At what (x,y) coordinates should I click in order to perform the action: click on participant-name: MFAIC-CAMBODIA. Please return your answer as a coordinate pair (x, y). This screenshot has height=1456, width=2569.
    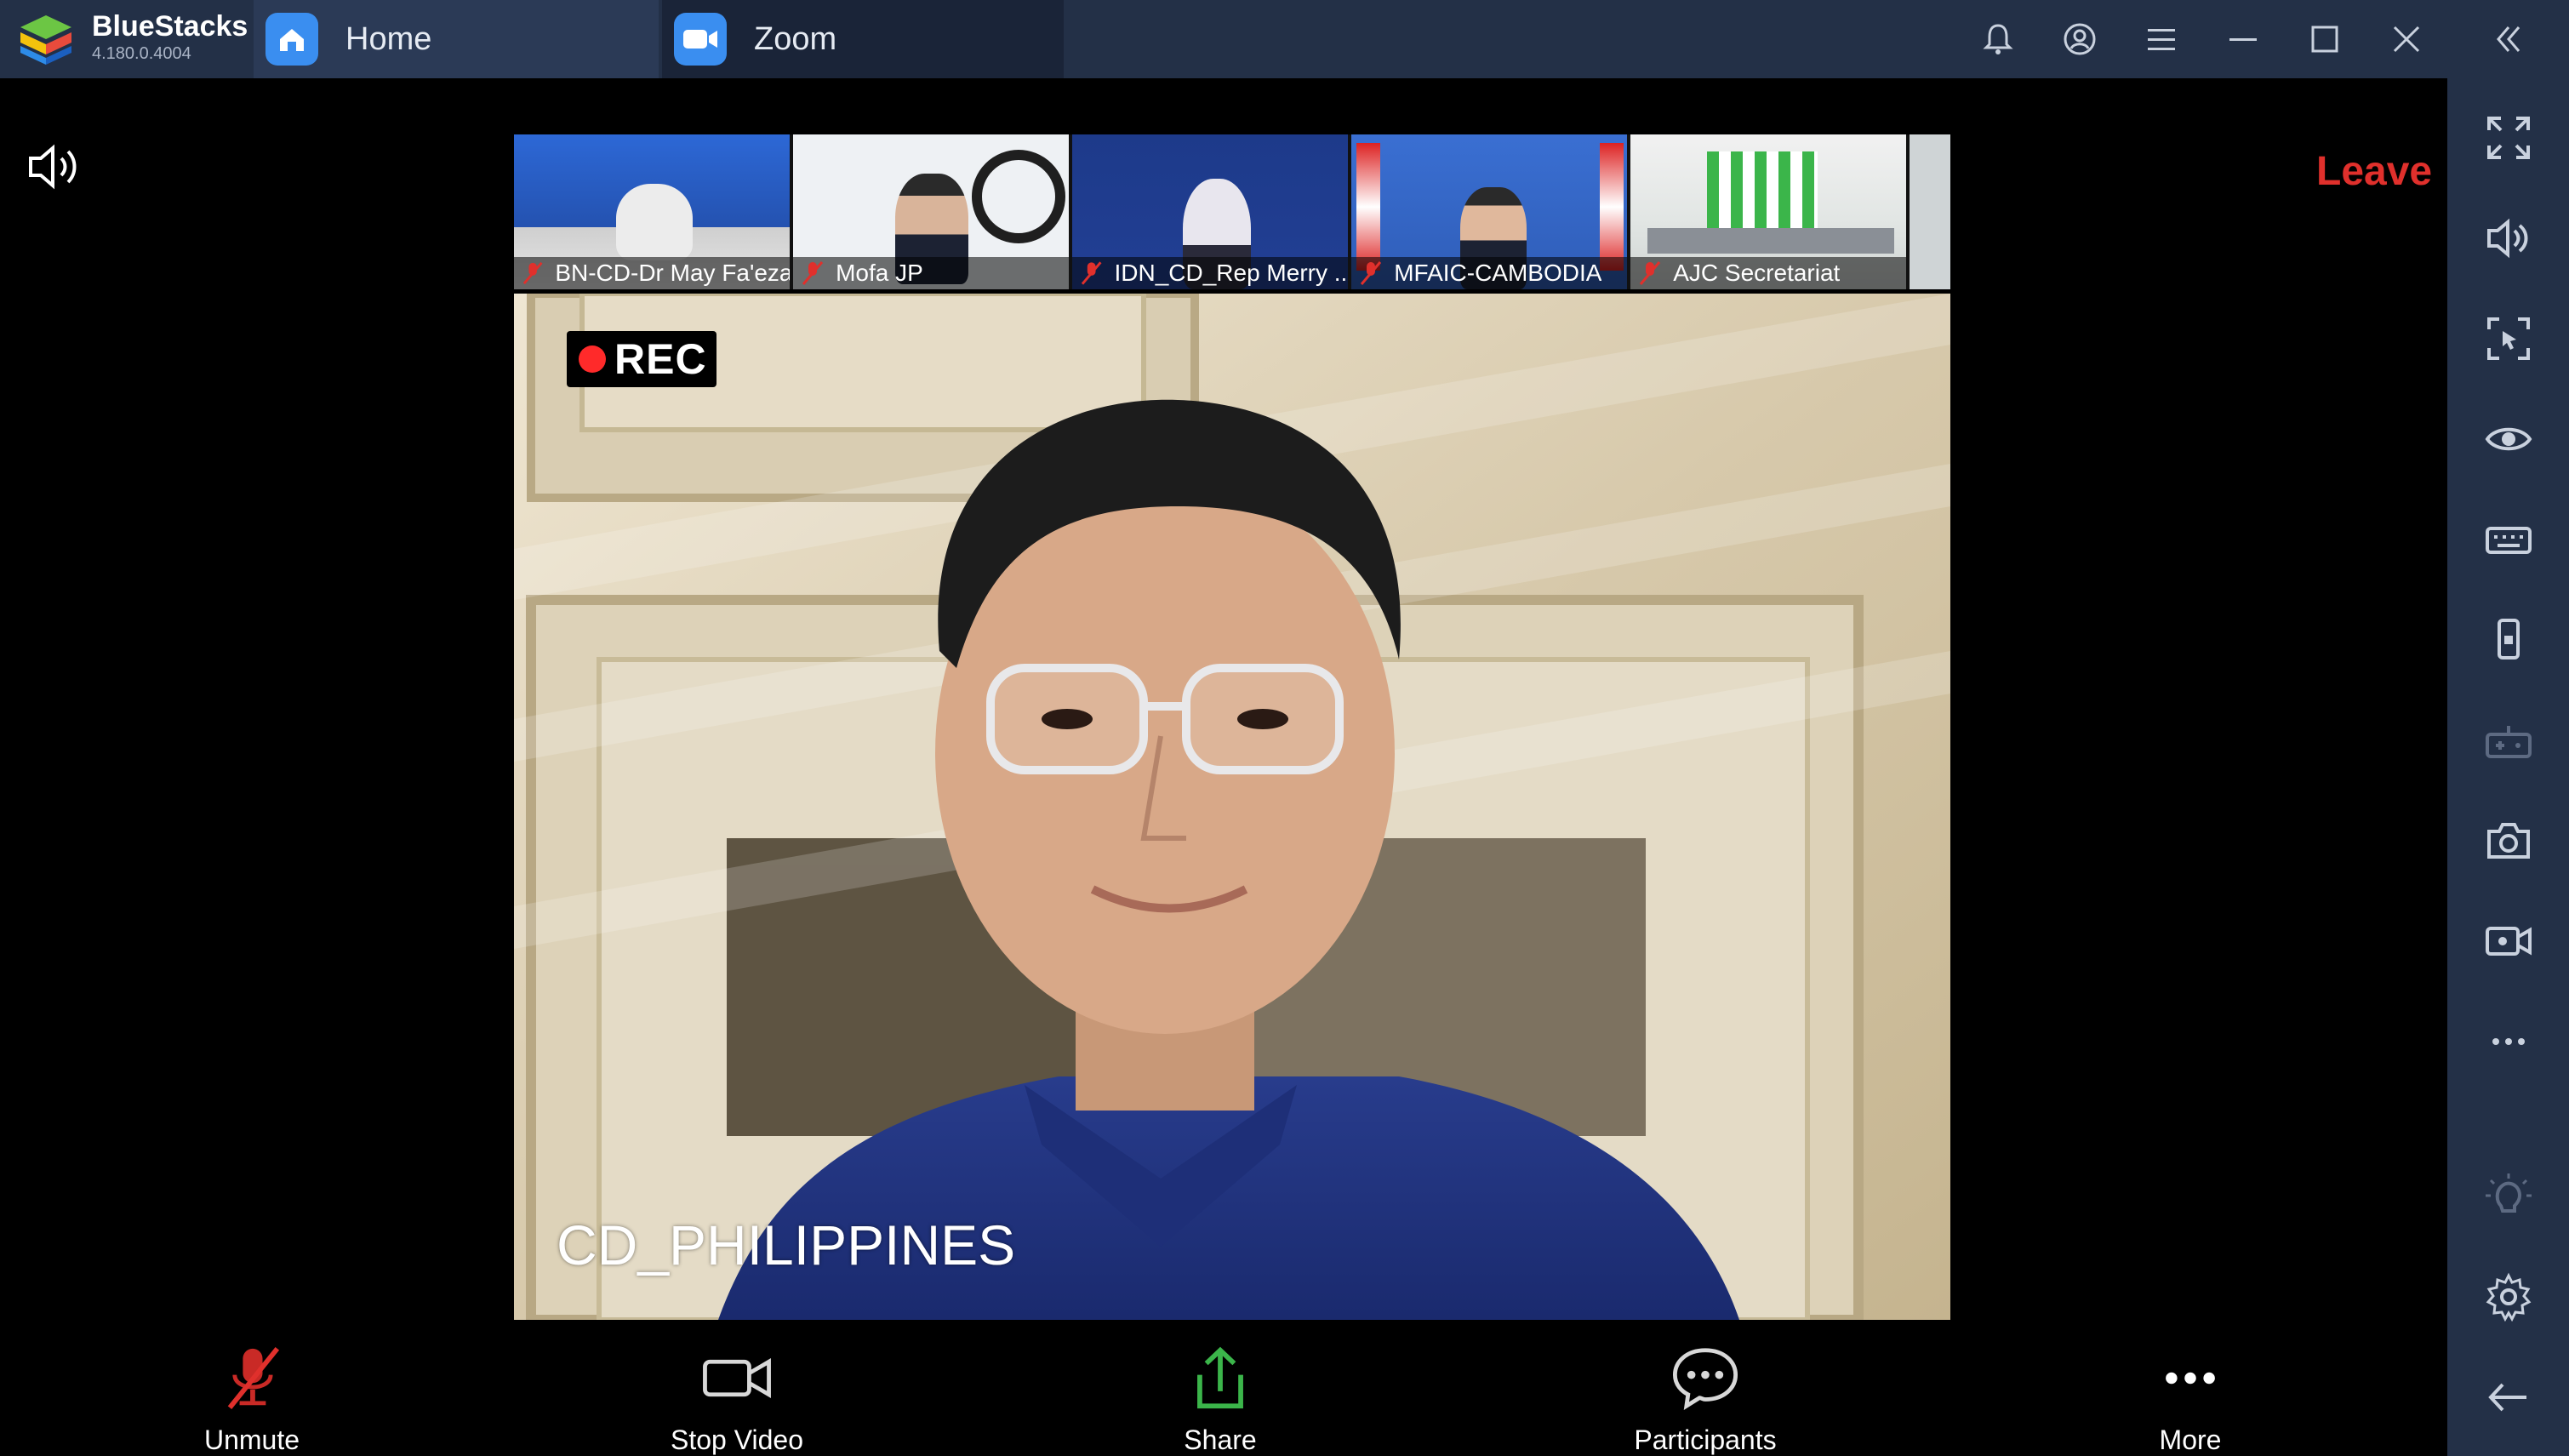
    Looking at the image, I should click on (1498, 273).